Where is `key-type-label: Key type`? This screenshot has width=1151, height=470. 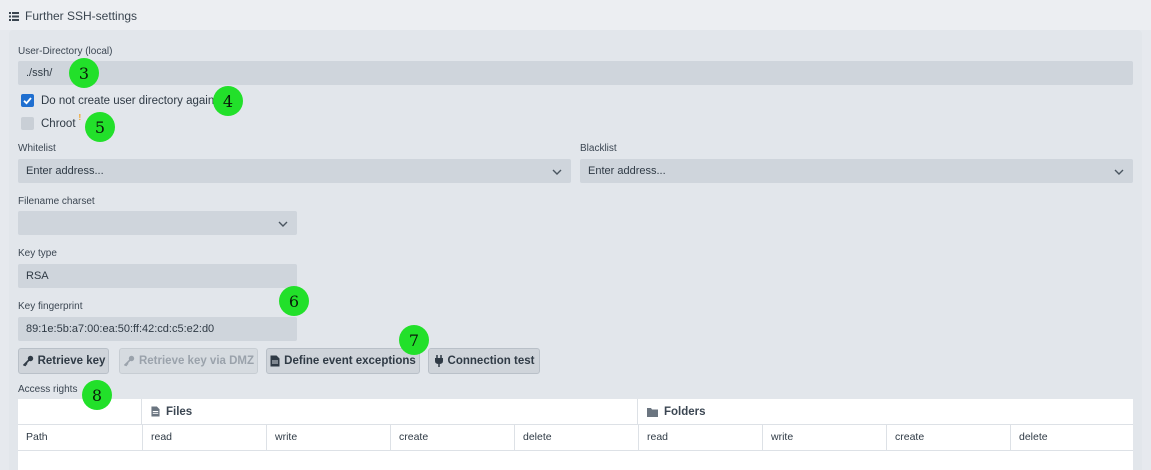
key-type-label: Key type is located at coordinates (37, 253).